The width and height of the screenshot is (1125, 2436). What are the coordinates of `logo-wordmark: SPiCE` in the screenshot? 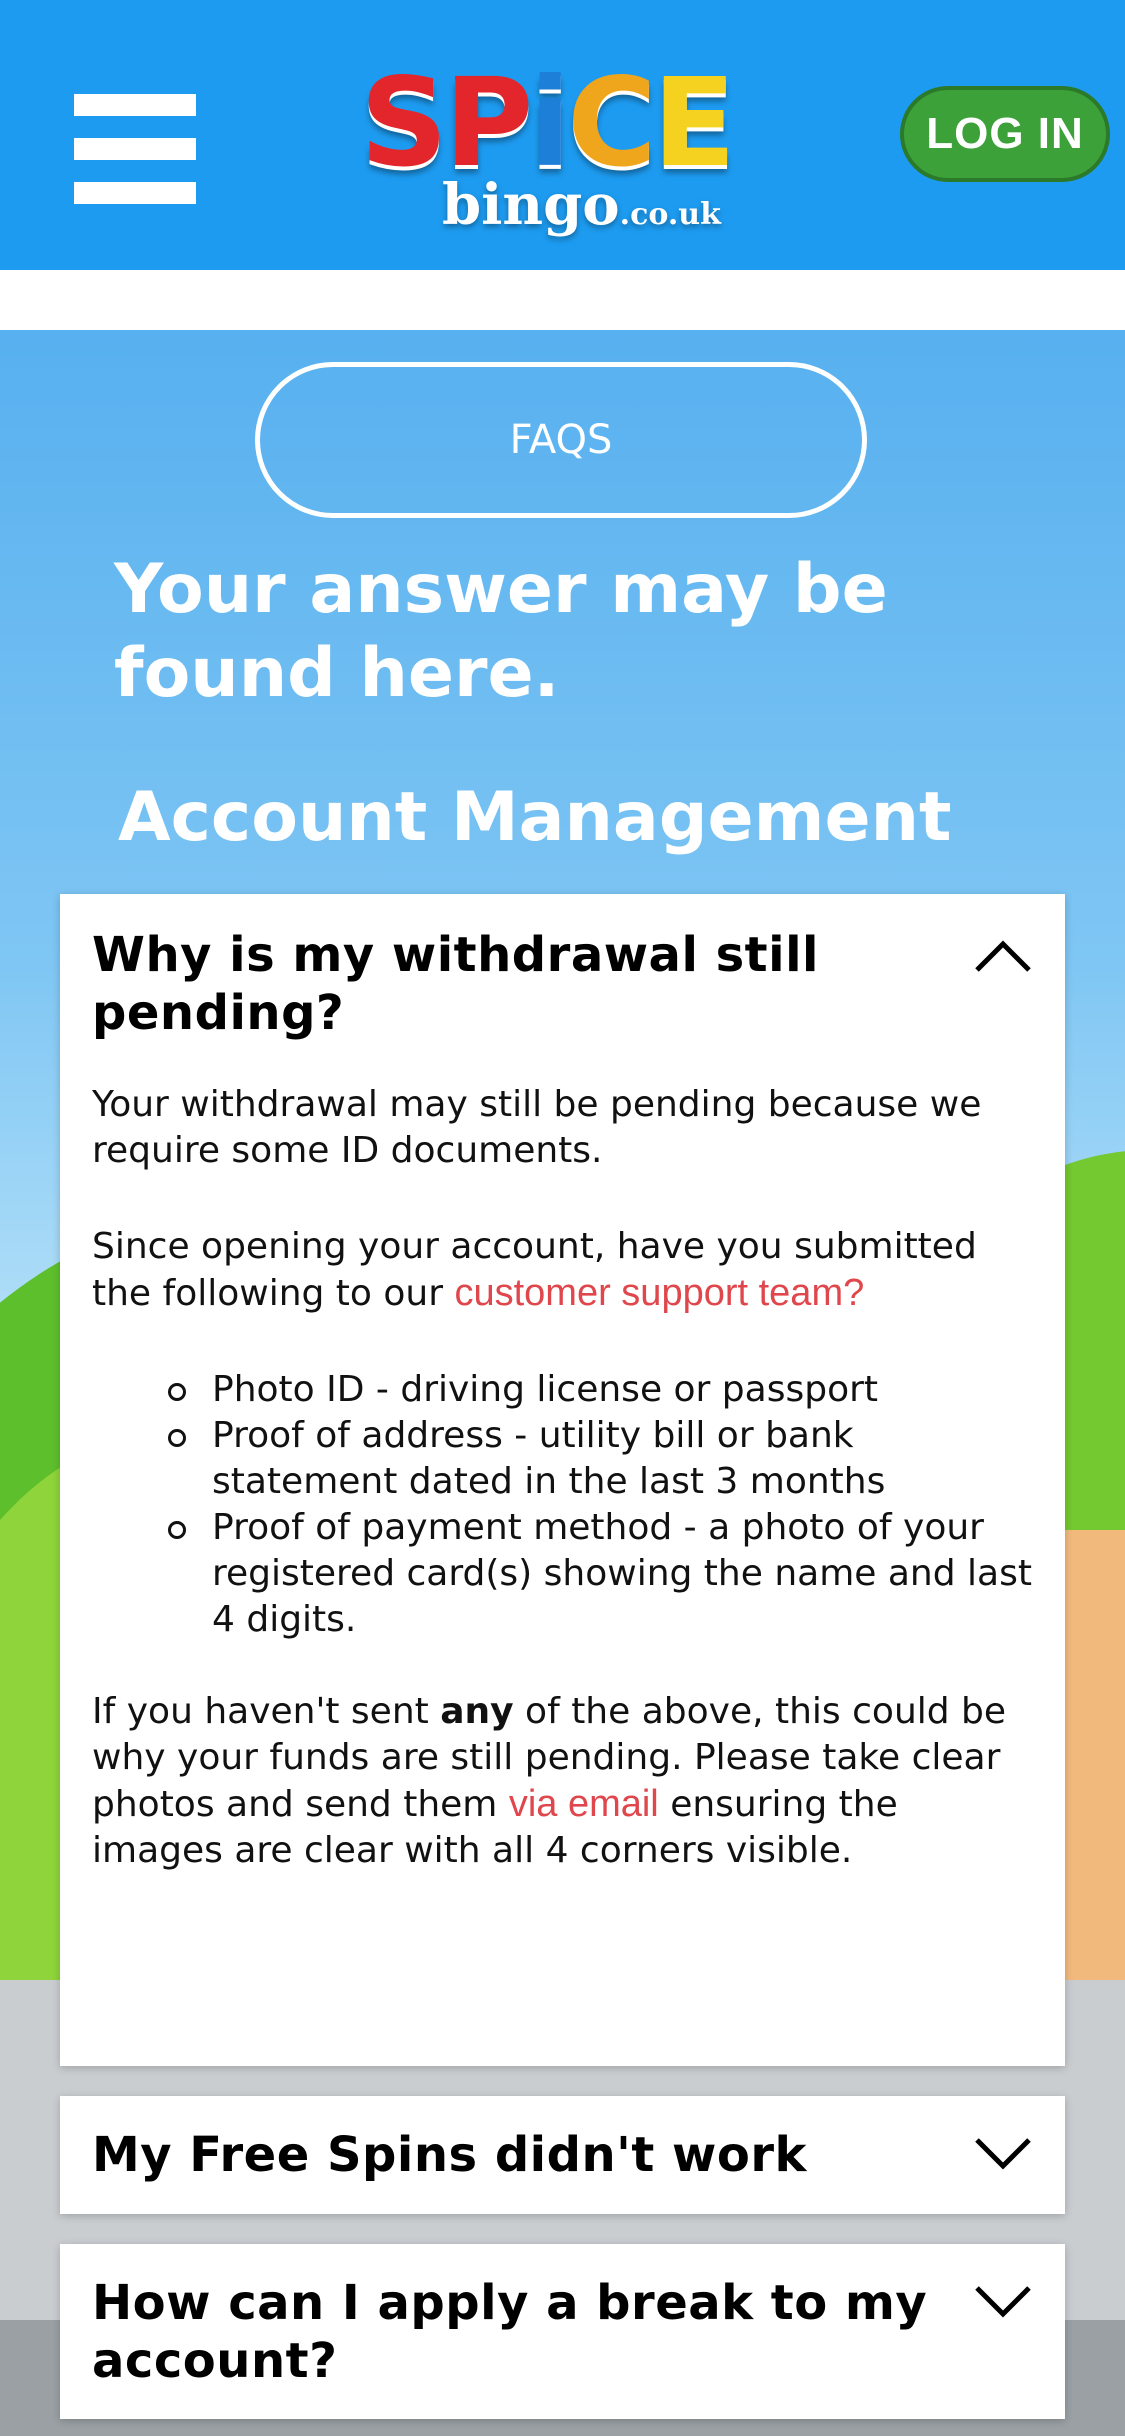 It's located at (548, 123).